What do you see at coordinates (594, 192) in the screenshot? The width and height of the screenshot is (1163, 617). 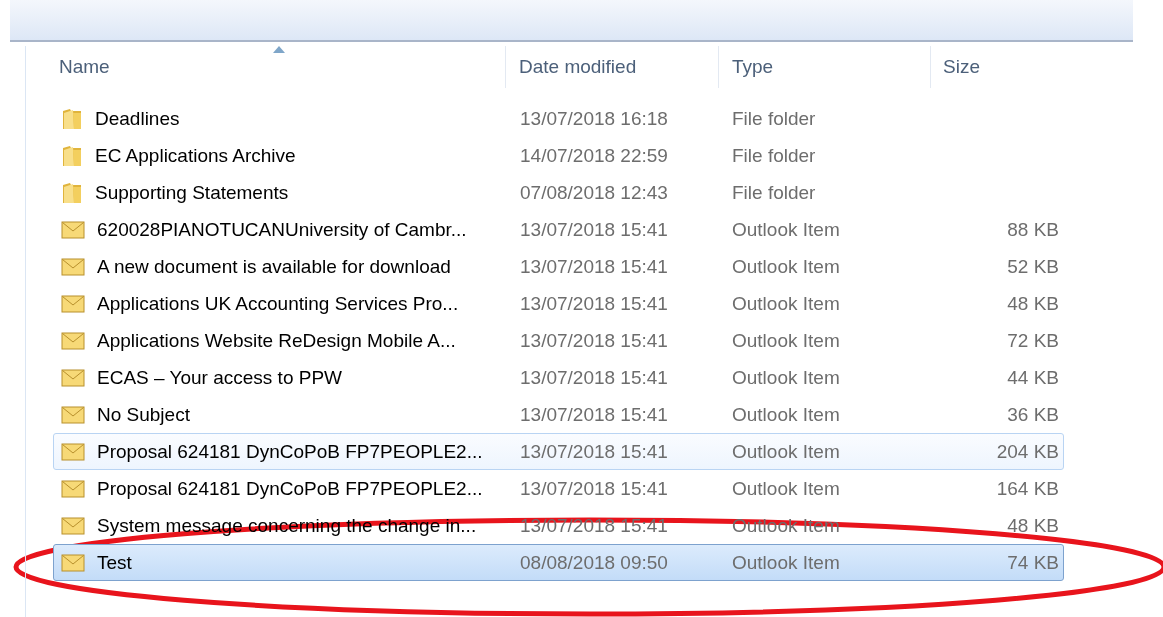 I see `date-modified: 07/08/2018 12:43` at bounding box center [594, 192].